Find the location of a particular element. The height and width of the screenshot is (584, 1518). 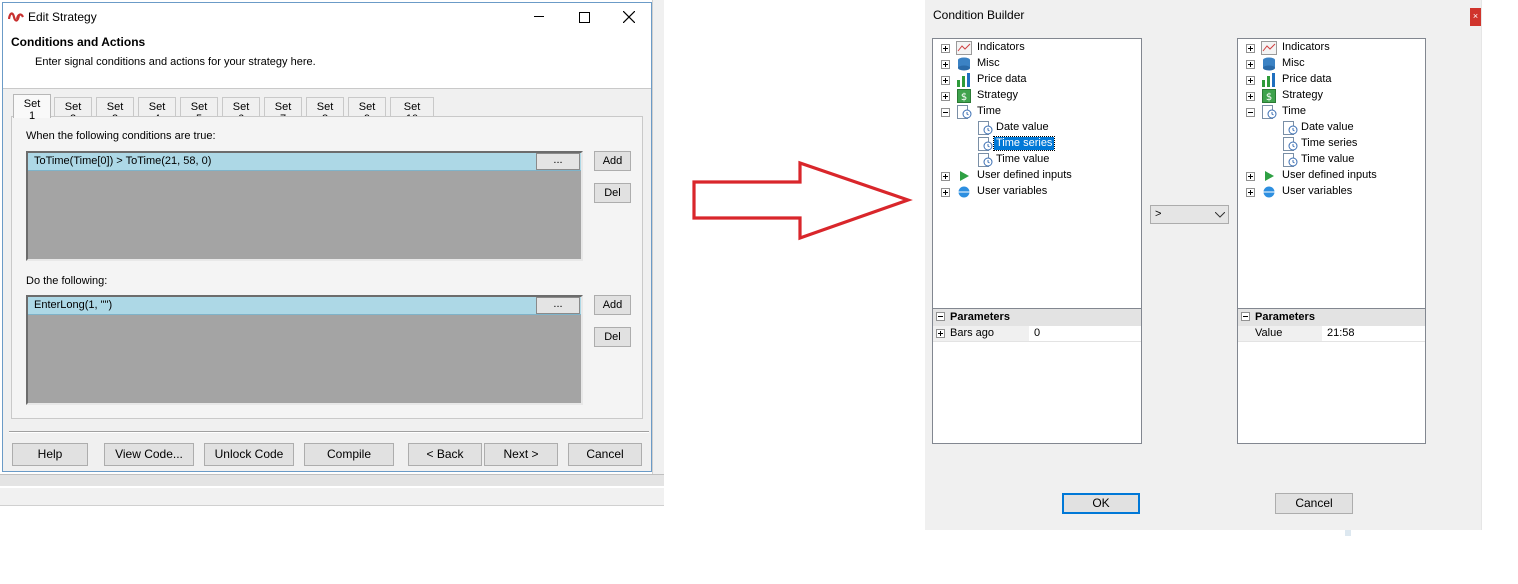

tab-set-5: Set 5 is located at coordinates (199, 111).